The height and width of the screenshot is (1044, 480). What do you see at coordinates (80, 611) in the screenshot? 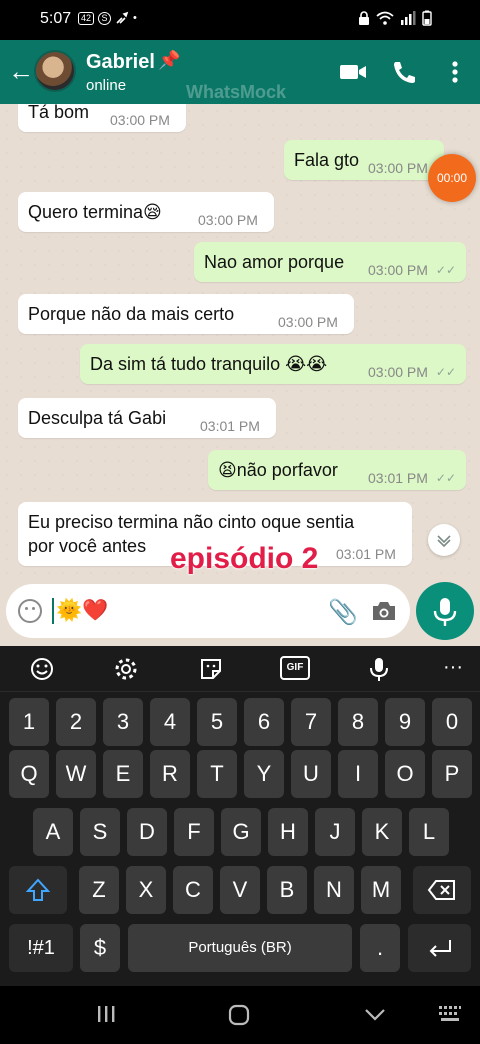
I see `message-input: 🌞❤️` at bounding box center [80, 611].